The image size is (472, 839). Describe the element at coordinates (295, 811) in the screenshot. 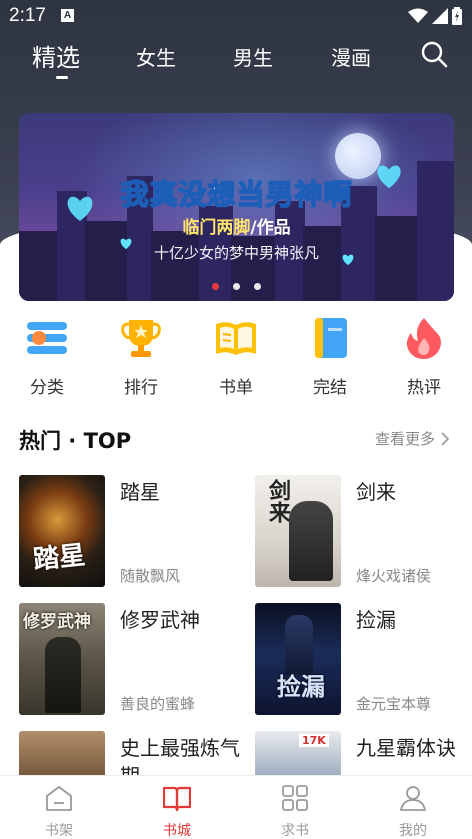

I see `nav-request-book: 求书` at that location.